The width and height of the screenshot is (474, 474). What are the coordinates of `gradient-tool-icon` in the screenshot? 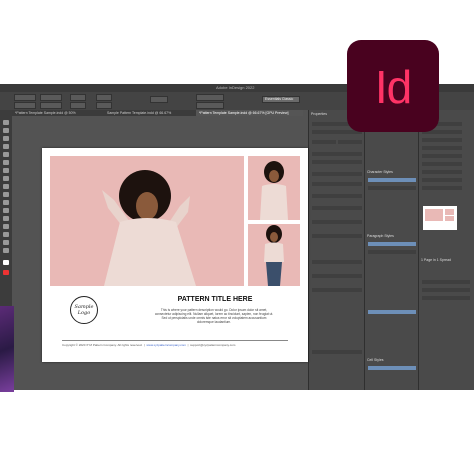 It's located at (6, 218).